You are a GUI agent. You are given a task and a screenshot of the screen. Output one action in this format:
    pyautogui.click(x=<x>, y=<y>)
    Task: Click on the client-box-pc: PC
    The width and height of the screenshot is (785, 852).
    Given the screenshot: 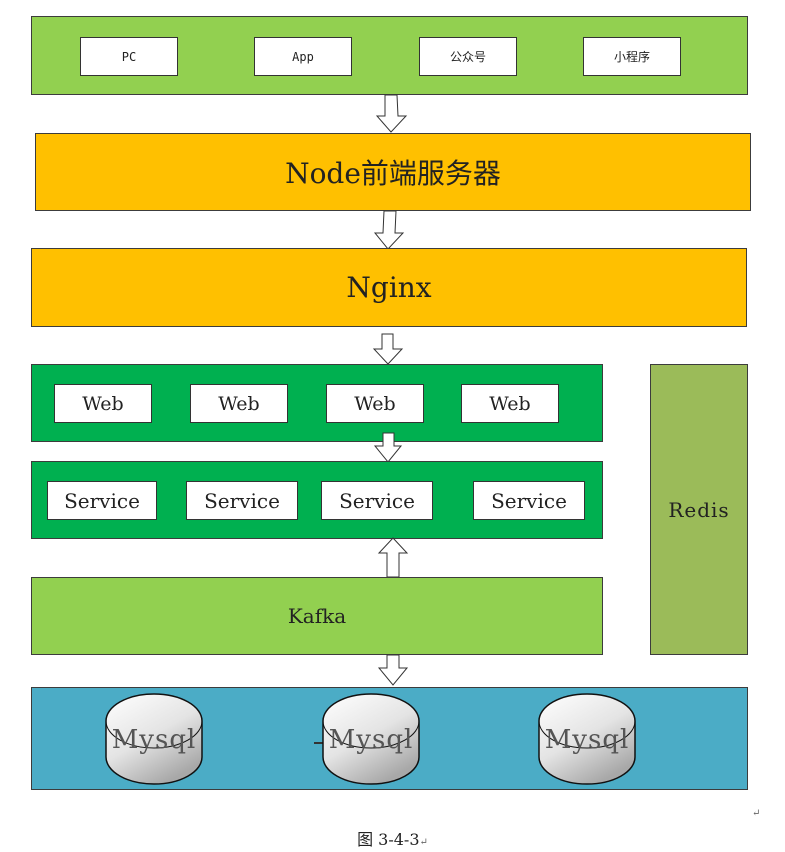 What is the action you would take?
    pyautogui.click(x=129, y=56)
    